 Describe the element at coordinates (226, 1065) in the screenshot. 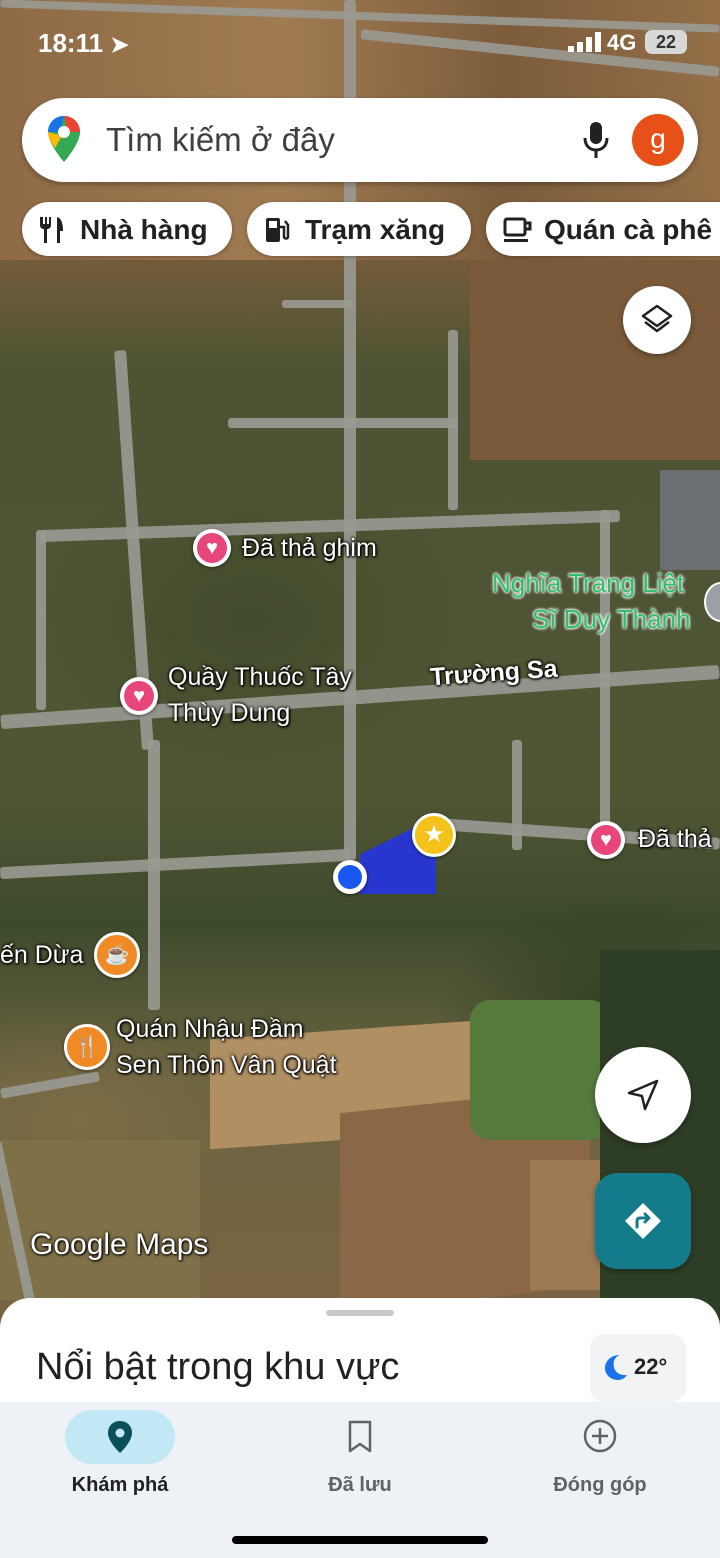

I see `restaurant-label-2: Sen Thôn Vân Quật` at that location.